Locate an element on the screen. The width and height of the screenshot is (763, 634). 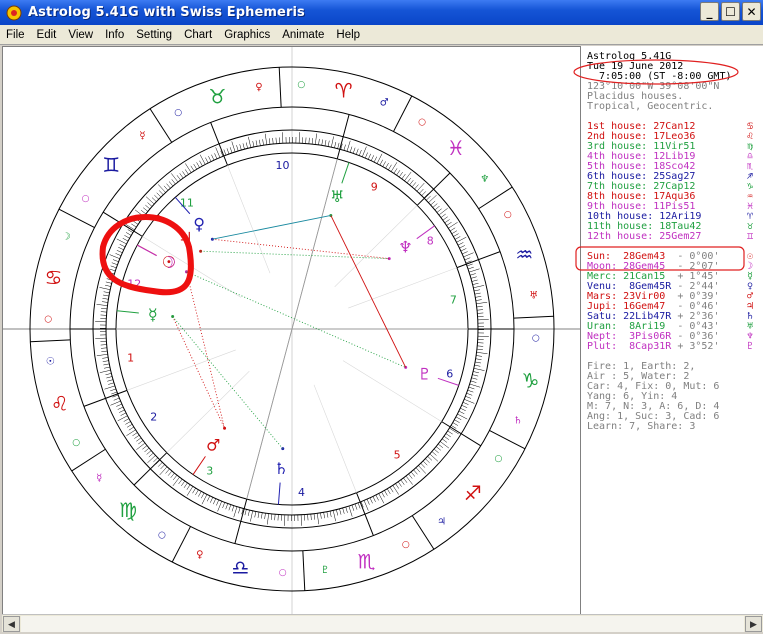
scroll-right-button: ▶ is located at coordinates (753, 624).